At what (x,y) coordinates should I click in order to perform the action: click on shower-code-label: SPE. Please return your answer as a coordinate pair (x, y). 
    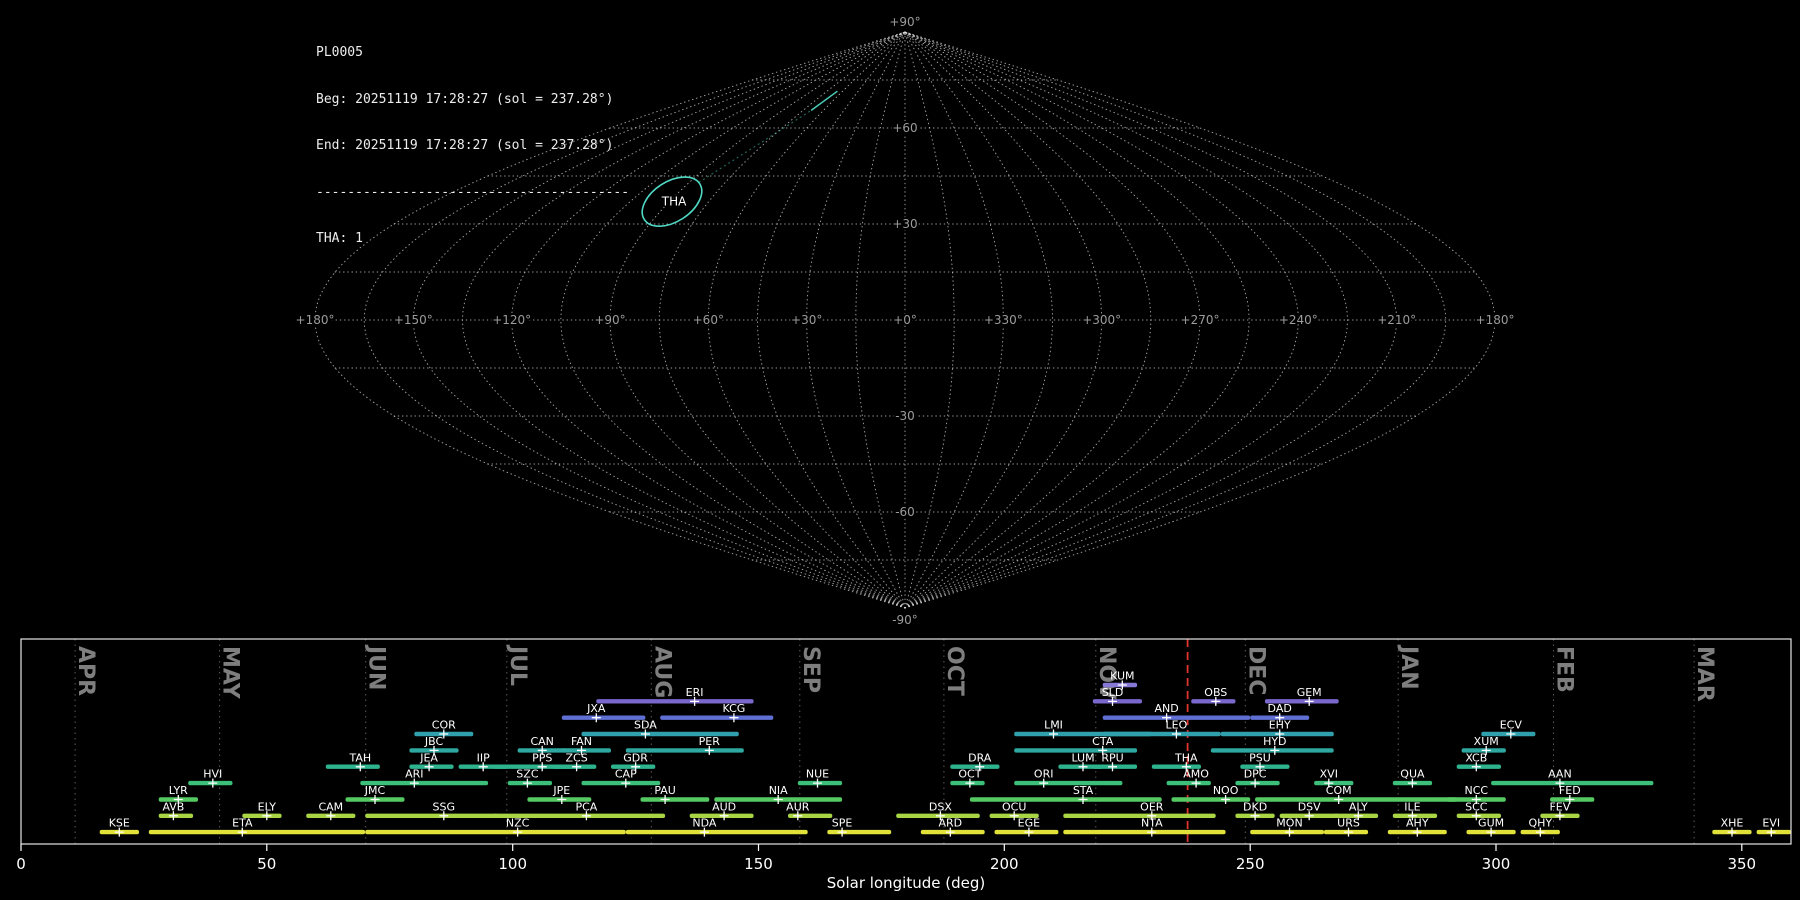
    Looking at the image, I should click on (842, 823).